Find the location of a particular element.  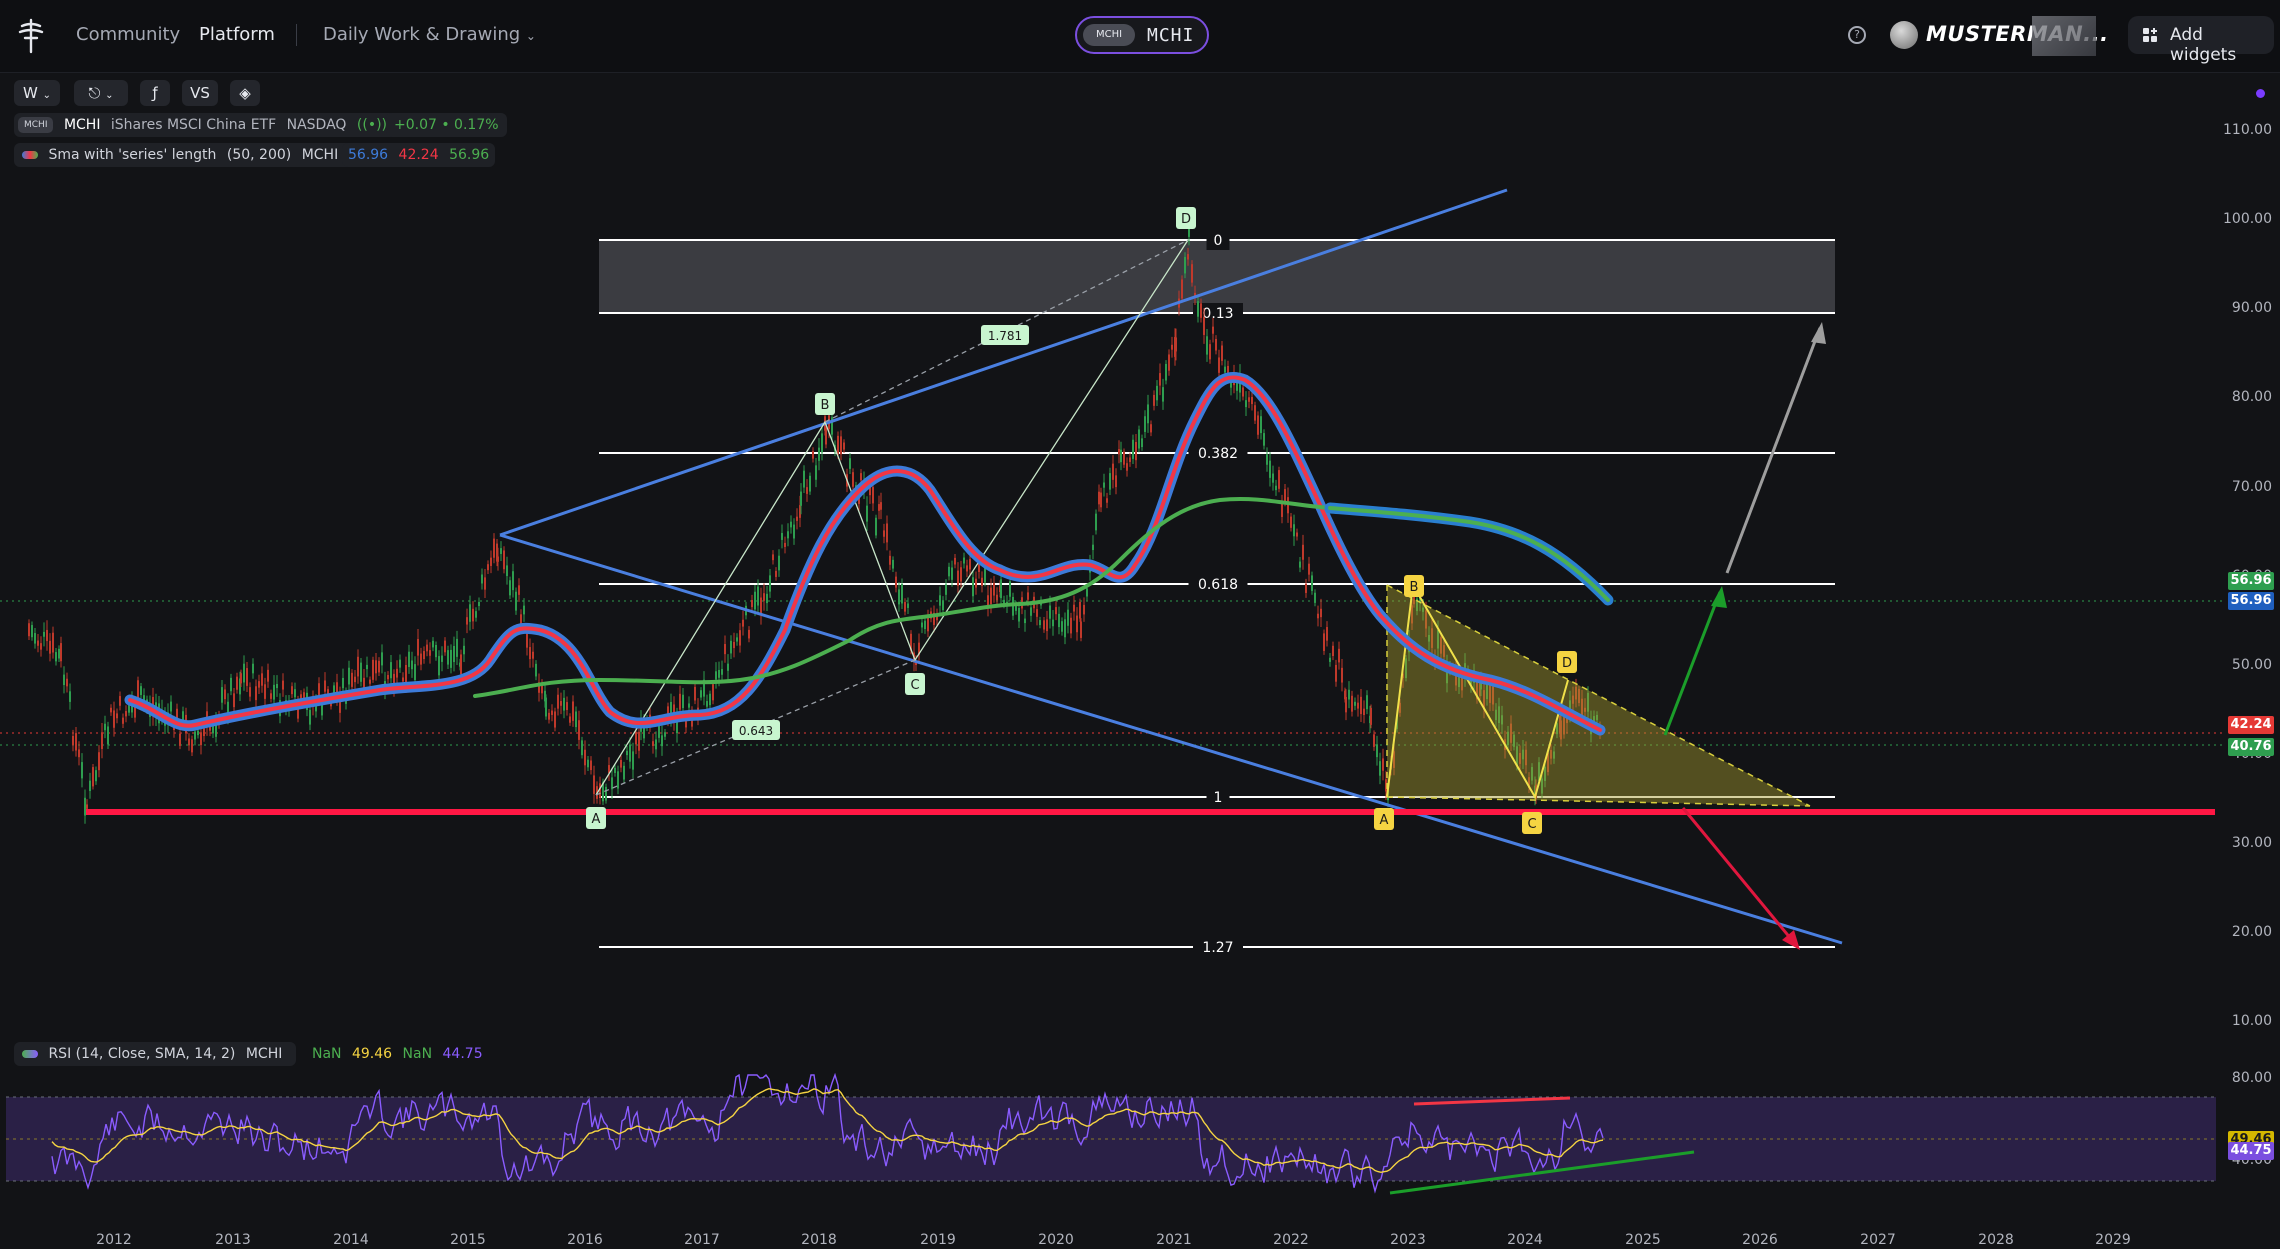

nav-platform: Platform is located at coordinates (237, 34).